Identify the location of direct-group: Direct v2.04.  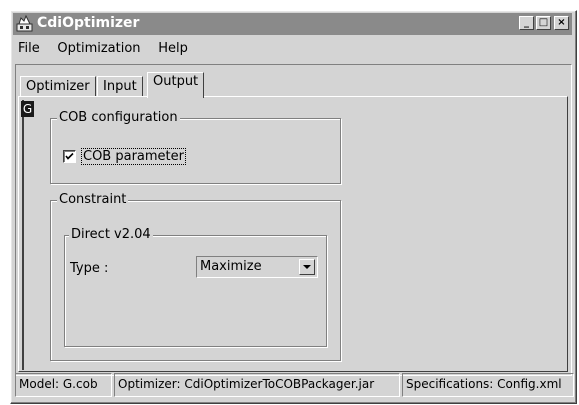
(195, 287).